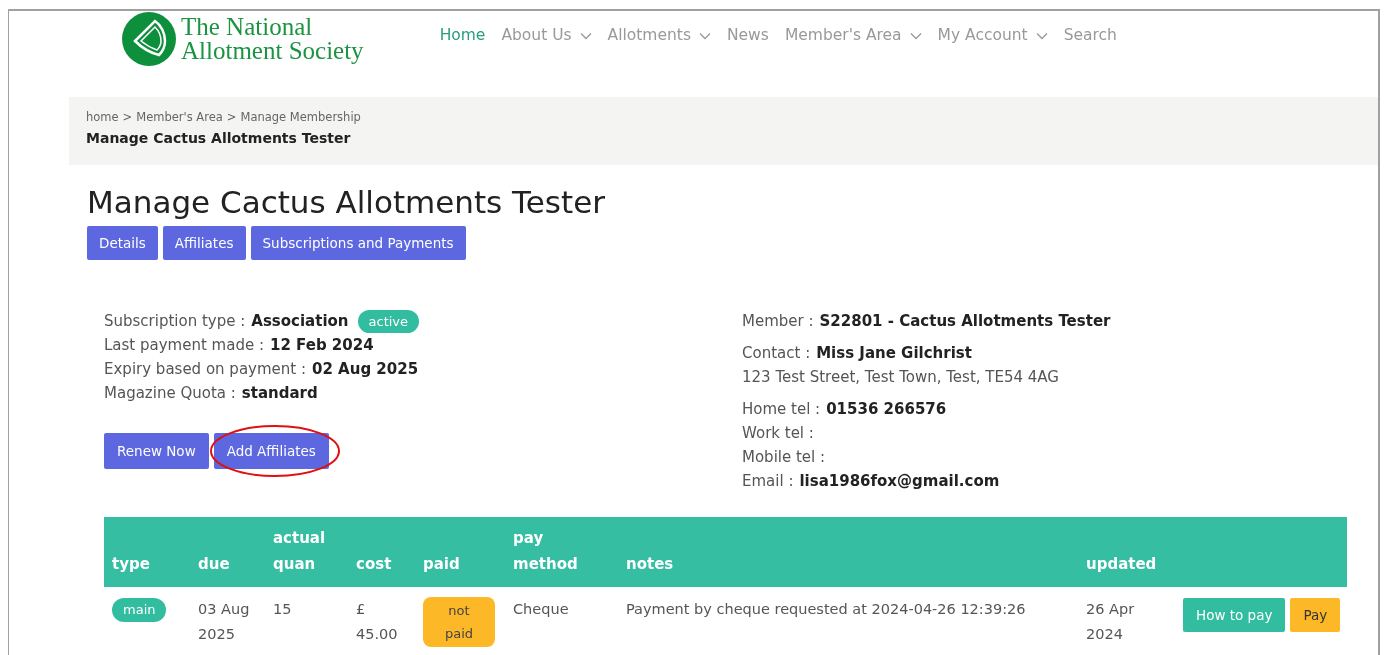  I want to click on pay-button: Pay, so click(1315, 615).